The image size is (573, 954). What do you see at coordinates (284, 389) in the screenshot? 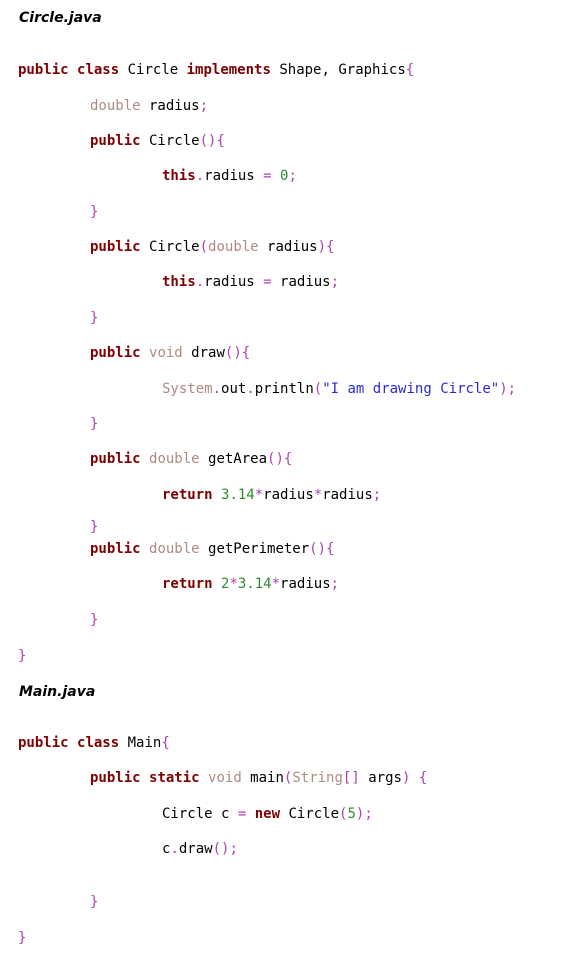
I see `code-token: println` at bounding box center [284, 389].